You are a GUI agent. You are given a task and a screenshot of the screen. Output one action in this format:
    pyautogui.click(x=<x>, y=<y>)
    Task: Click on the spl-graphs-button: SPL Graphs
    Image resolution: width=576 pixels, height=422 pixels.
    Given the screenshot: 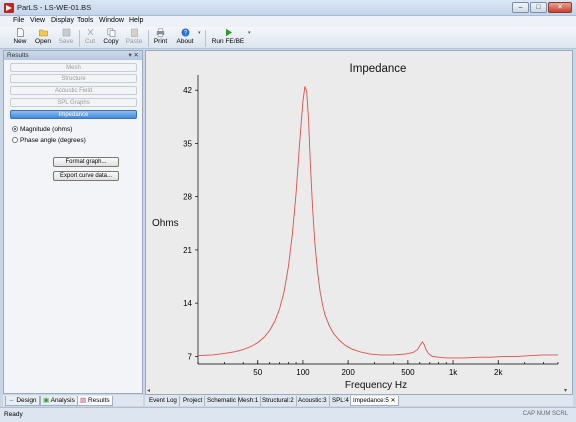 What is the action you would take?
    pyautogui.click(x=73, y=102)
    